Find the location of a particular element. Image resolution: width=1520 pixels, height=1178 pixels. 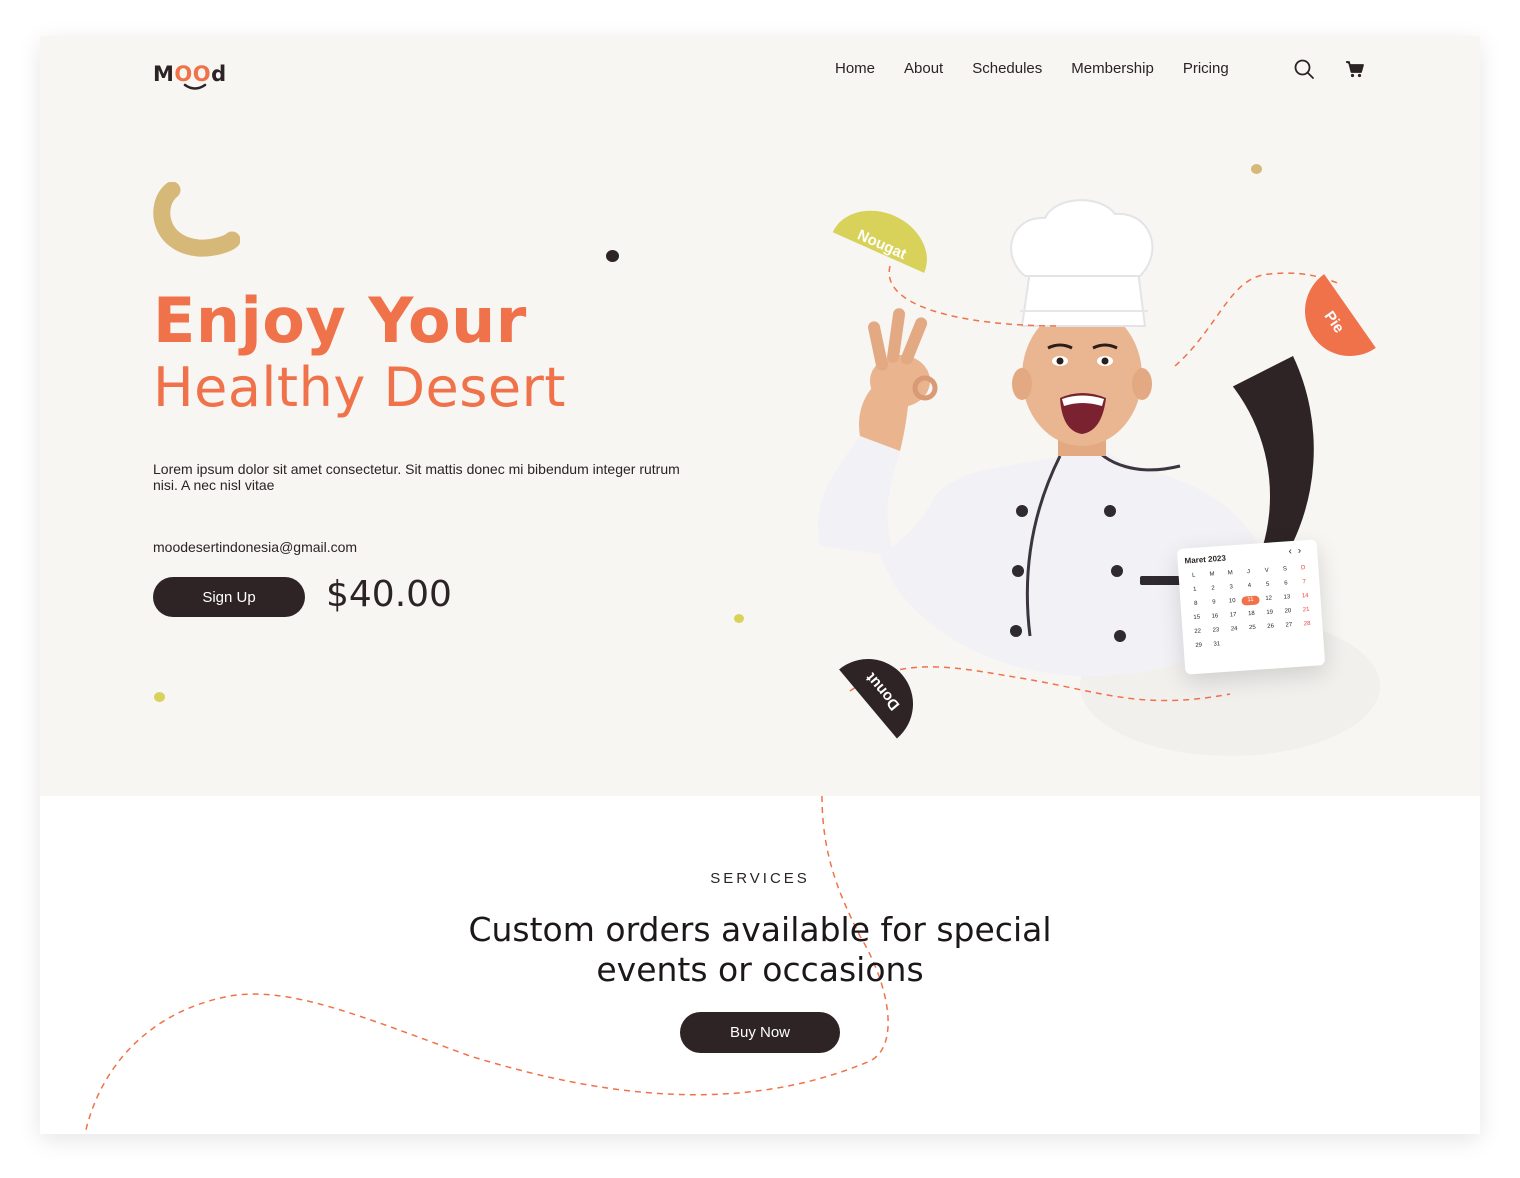

calendar-day: 8 is located at coordinates (1195, 604).